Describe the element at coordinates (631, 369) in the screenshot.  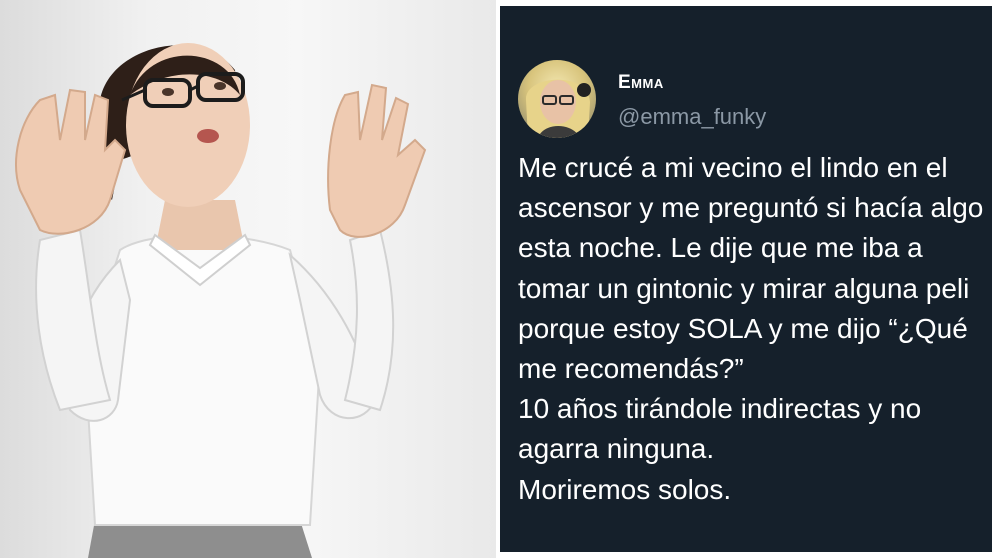
I see `tweet-line: me recomendás?”` at that location.